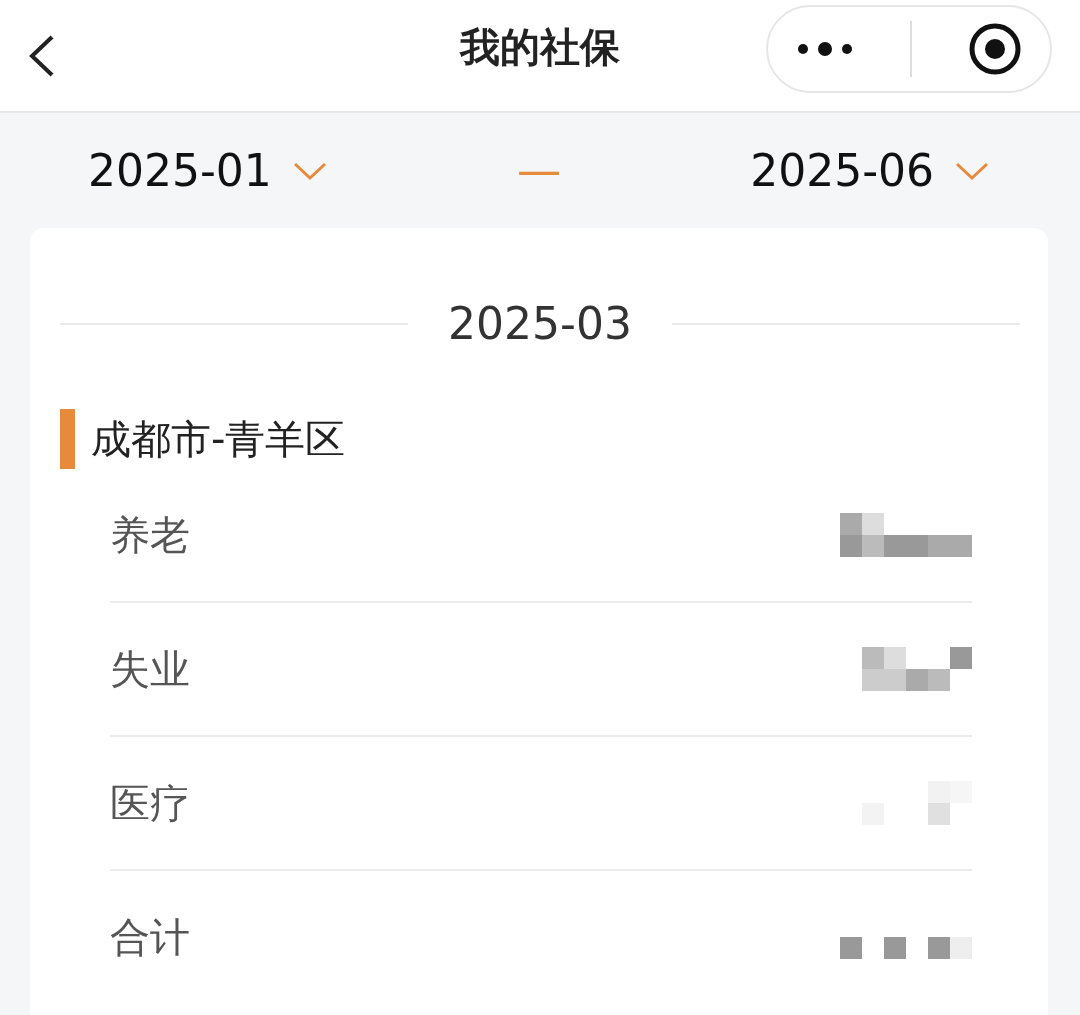 This screenshot has height=1015, width=1080. Describe the element at coordinates (150, 803) in the screenshot. I see `item-label: 医疗` at that location.